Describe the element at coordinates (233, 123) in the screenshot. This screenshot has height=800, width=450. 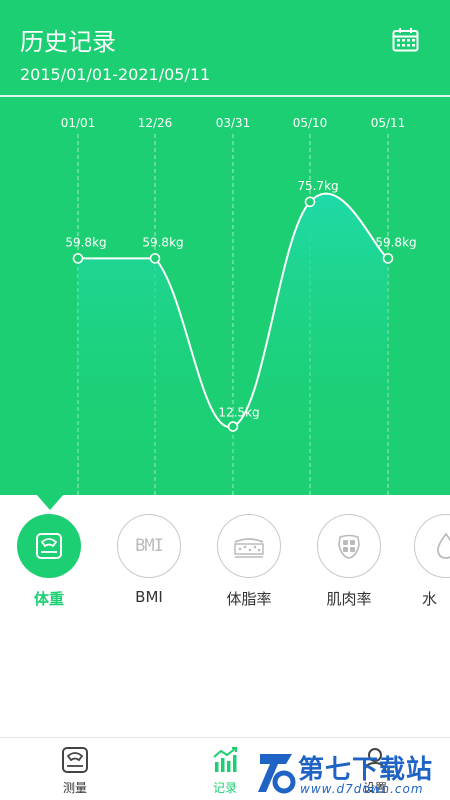
I see `x-tick-label: 03/31` at that location.